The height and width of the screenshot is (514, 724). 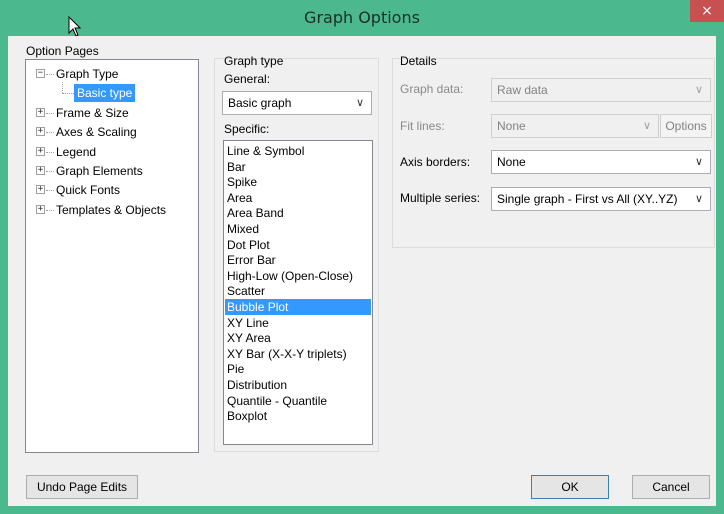 I want to click on fit-lines-label: Fit lines:, so click(x=422, y=126).